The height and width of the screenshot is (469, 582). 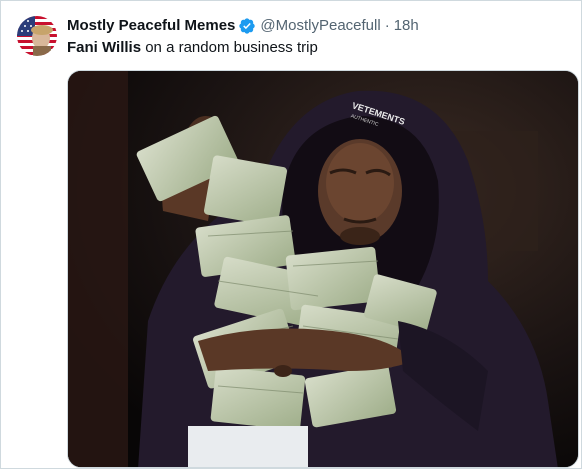 I want to click on avatar, so click(x=37, y=36).